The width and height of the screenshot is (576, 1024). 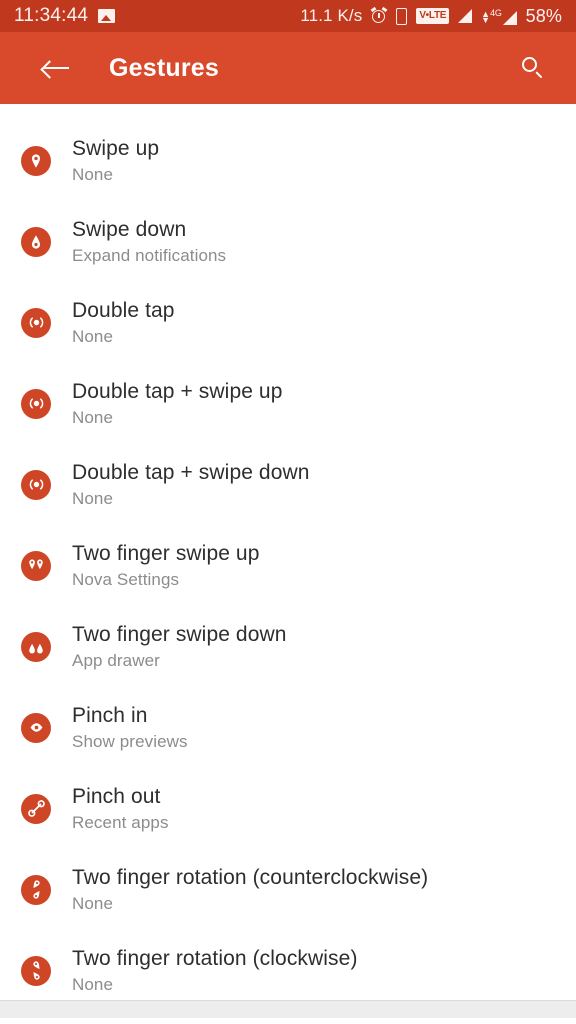 I want to click on item-title: Two finger swipe down, so click(x=179, y=634).